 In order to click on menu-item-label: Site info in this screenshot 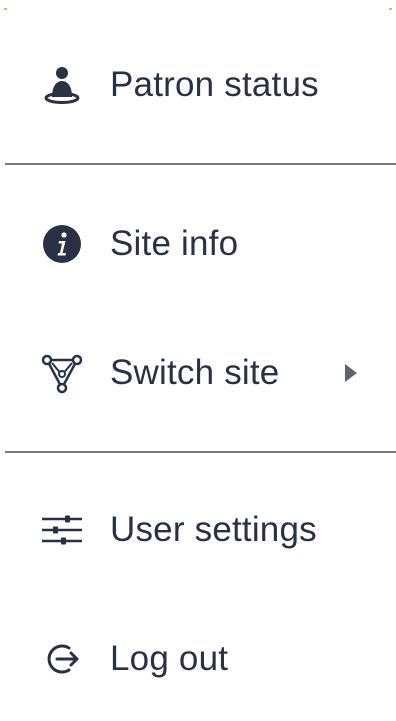, I will do `click(174, 243)`.